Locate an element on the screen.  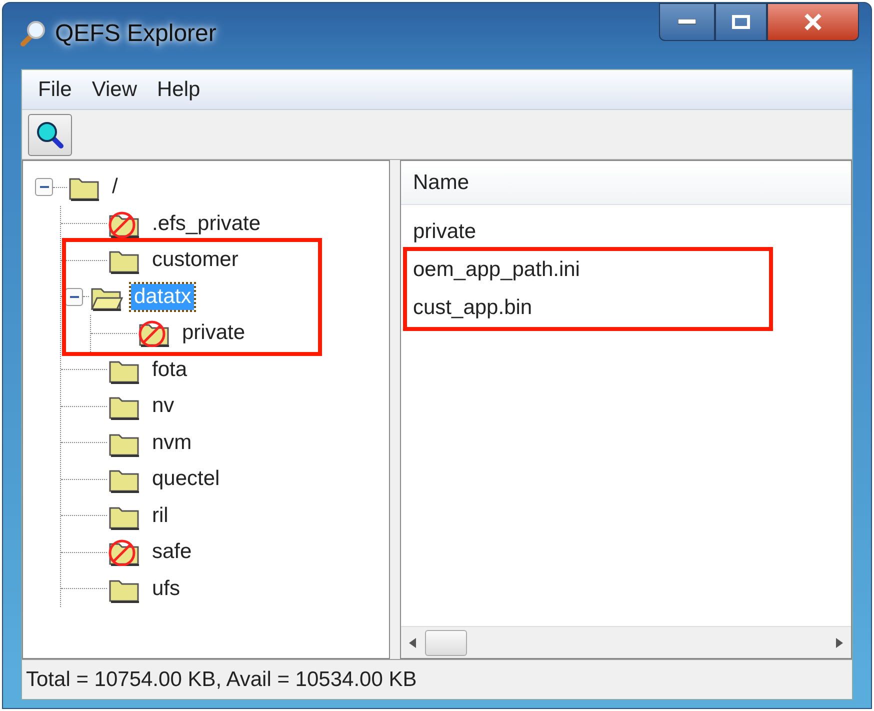
minimize-icon is located at coordinates (687, 22).